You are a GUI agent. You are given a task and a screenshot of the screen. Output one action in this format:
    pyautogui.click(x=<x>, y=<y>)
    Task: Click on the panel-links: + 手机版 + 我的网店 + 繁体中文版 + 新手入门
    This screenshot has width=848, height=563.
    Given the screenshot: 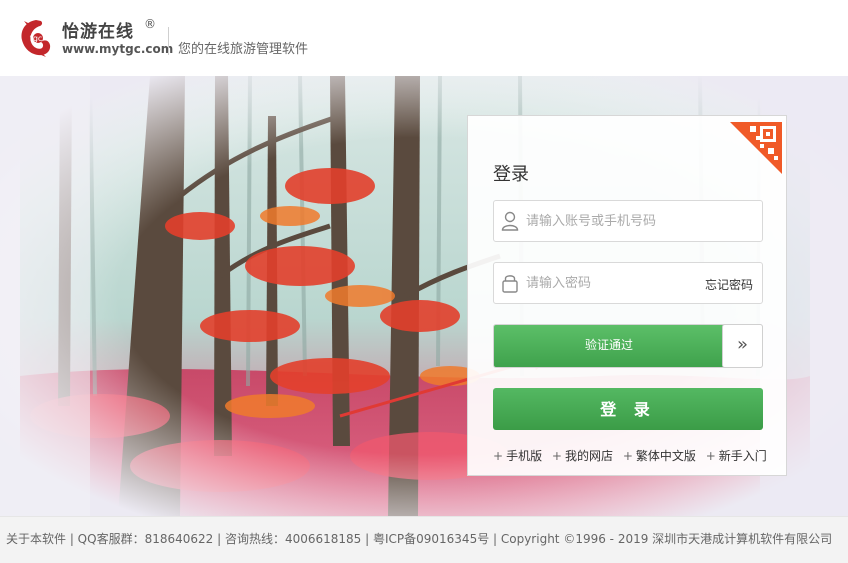 What is the action you would take?
    pyautogui.click(x=638, y=455)
    